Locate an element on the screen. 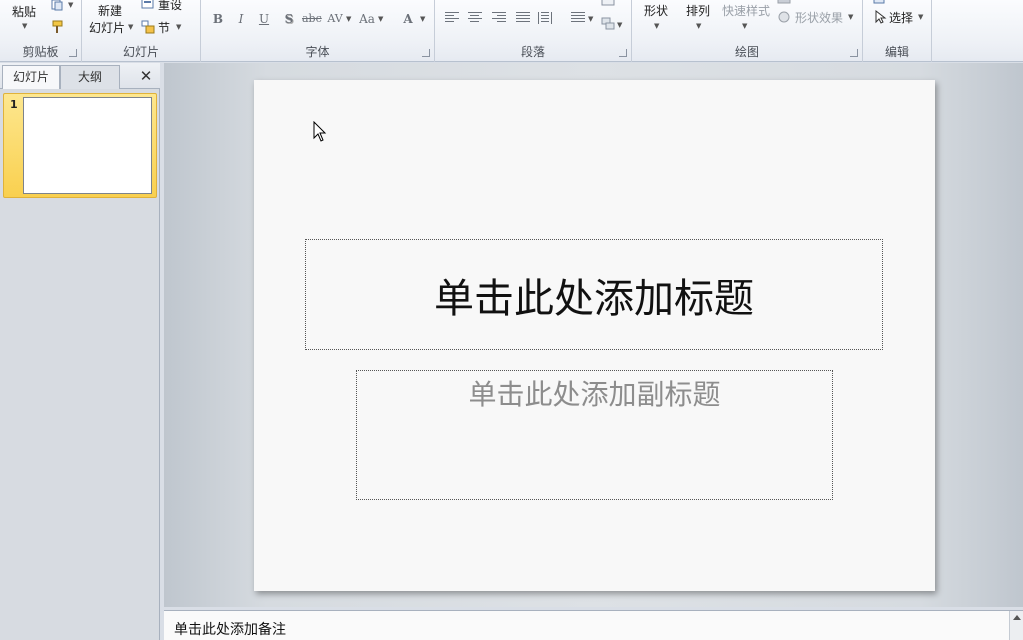  notes-scrollbar is located at coordinates (1016, 625).